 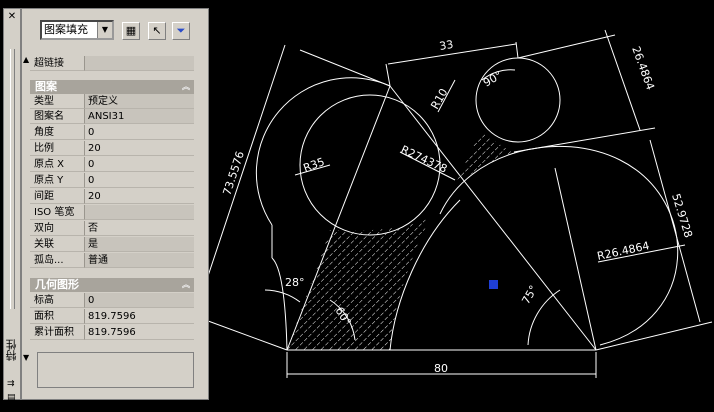 I want to click on properties-menu-icon: ▤, so click(x=11, y=398).